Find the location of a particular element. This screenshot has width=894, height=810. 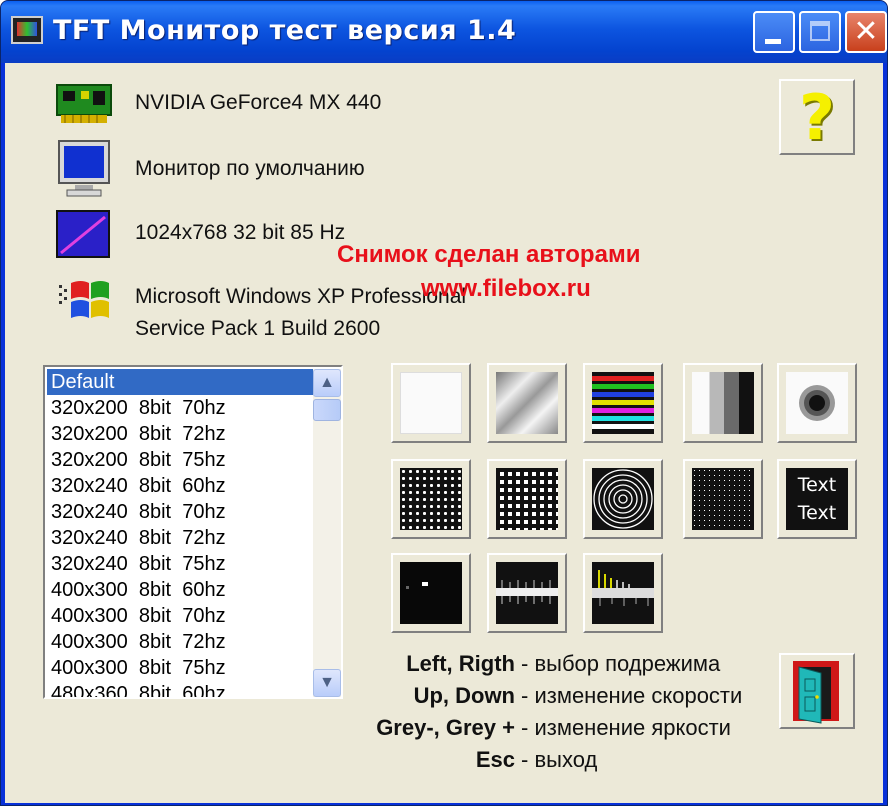

test-response-button is located at coordinates (527, 593).